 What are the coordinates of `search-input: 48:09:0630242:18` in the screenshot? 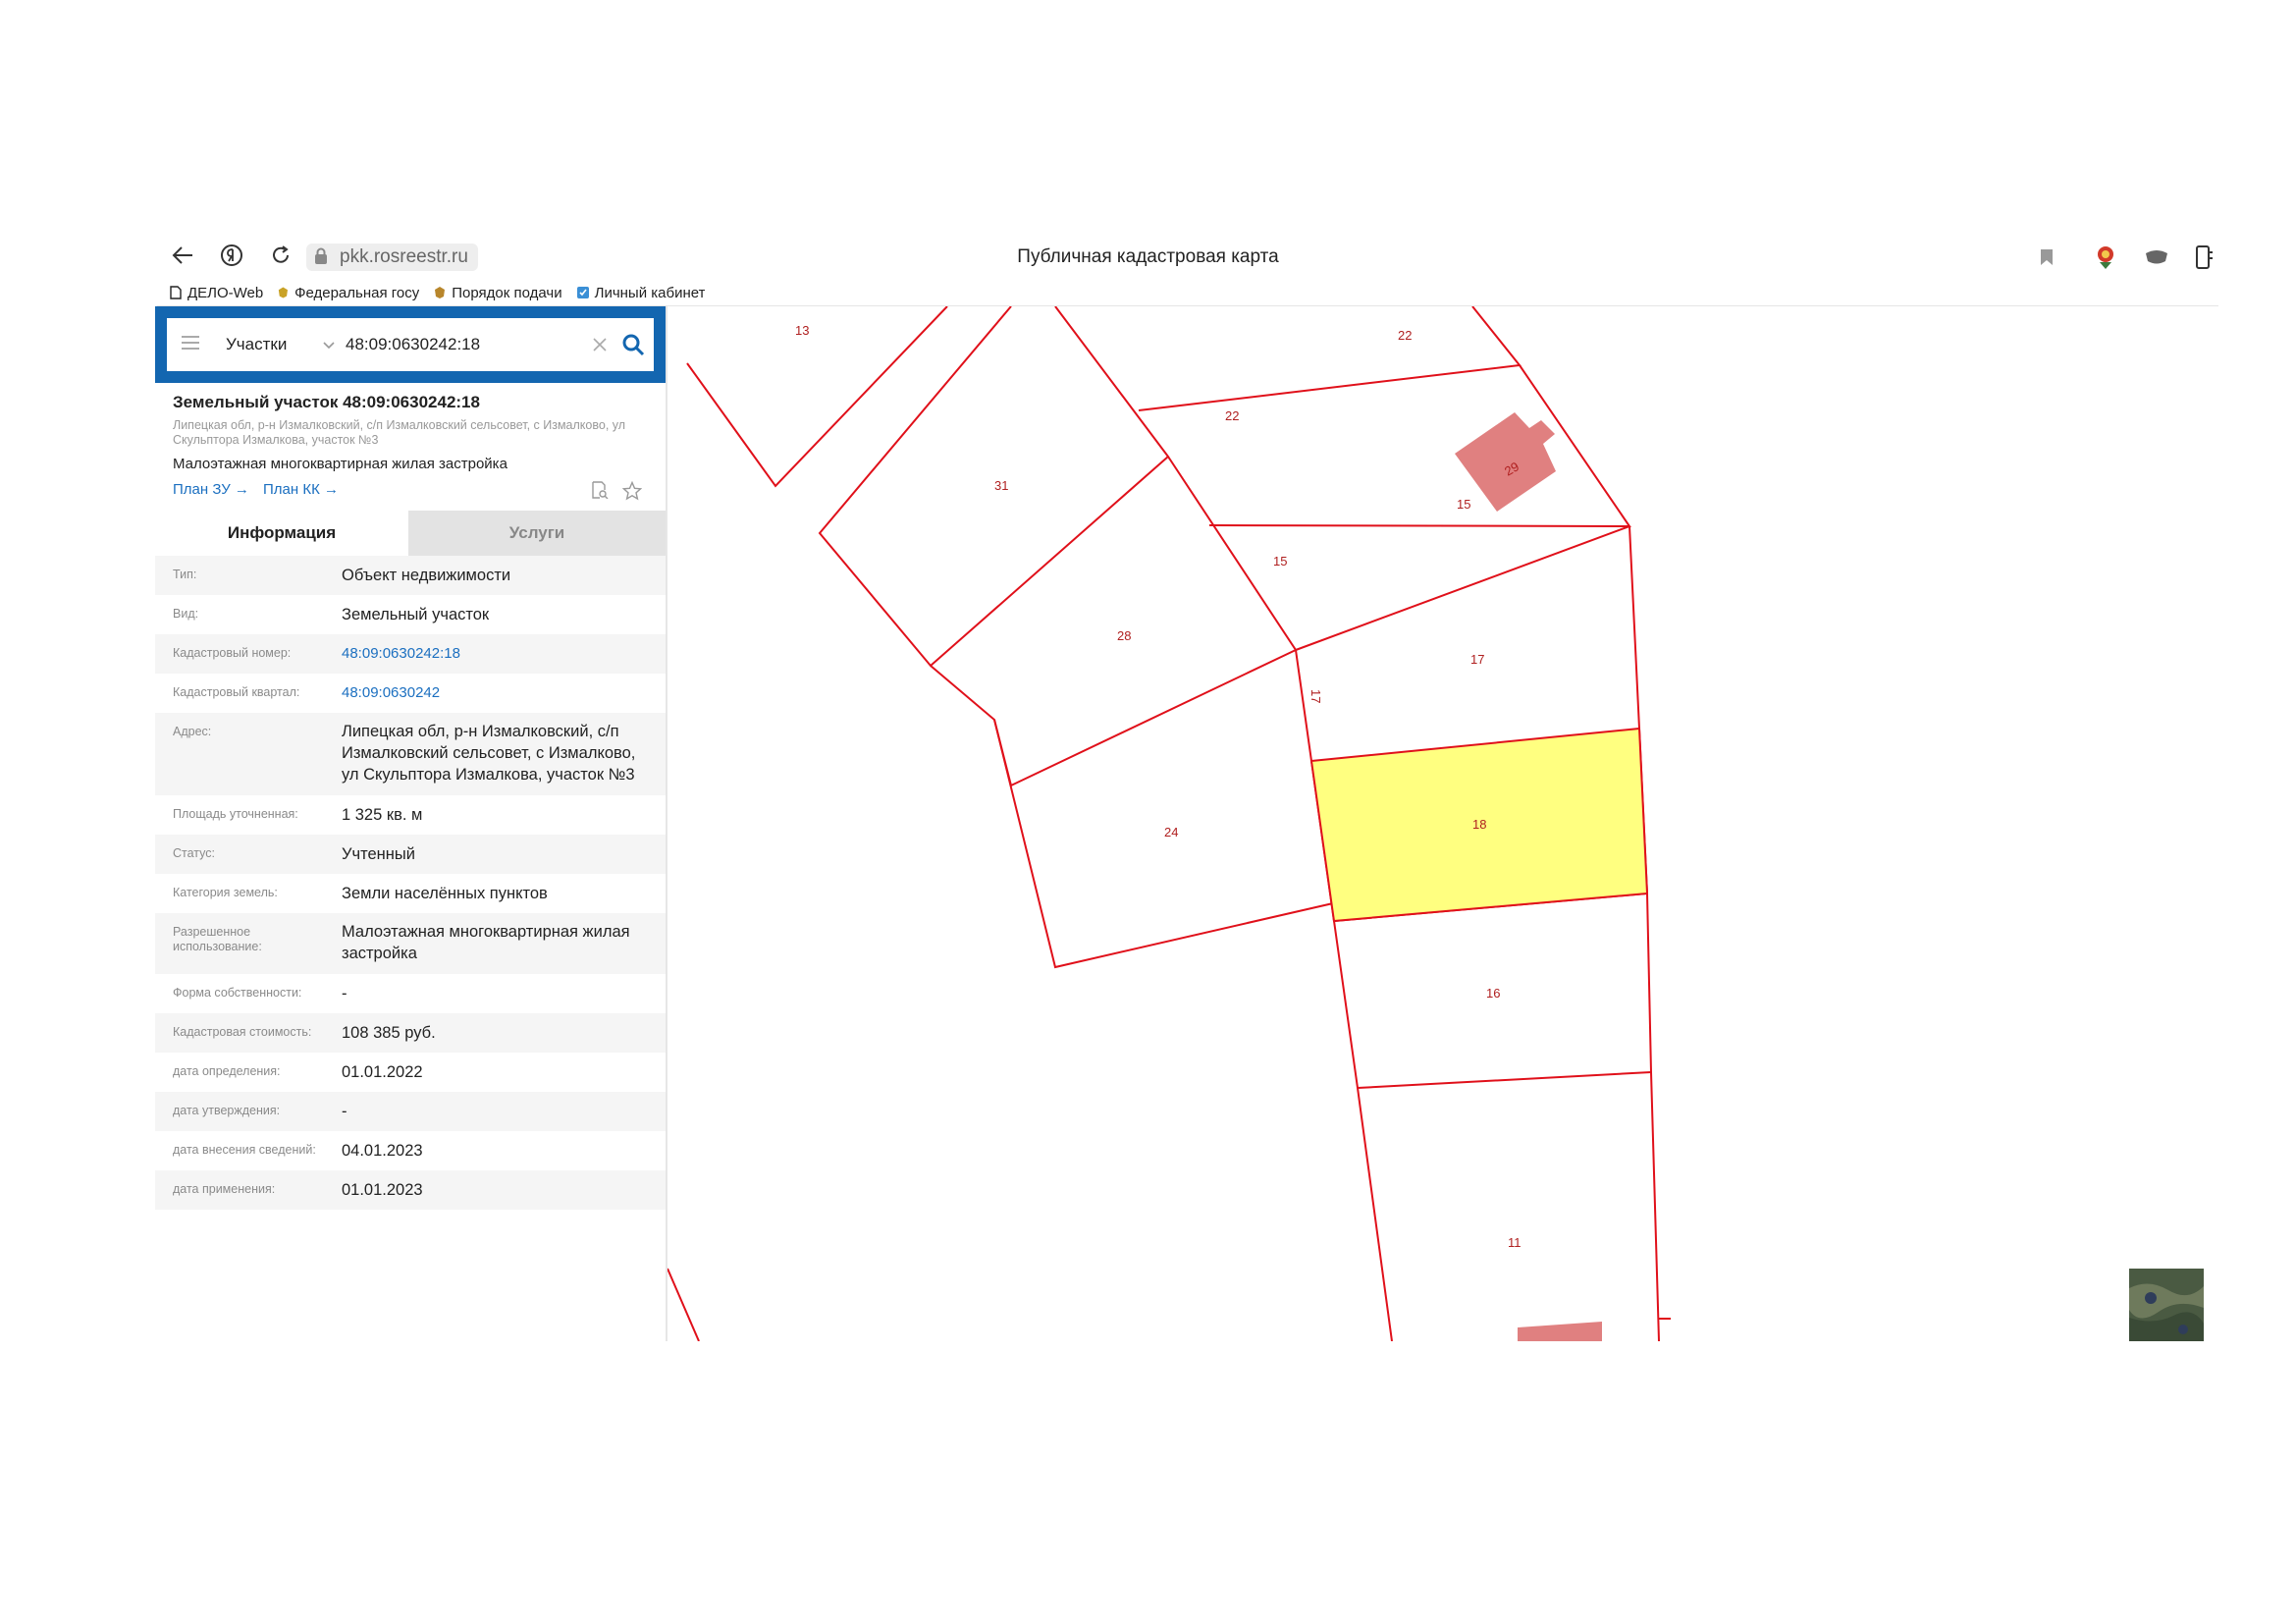 It's located at (453, 344).